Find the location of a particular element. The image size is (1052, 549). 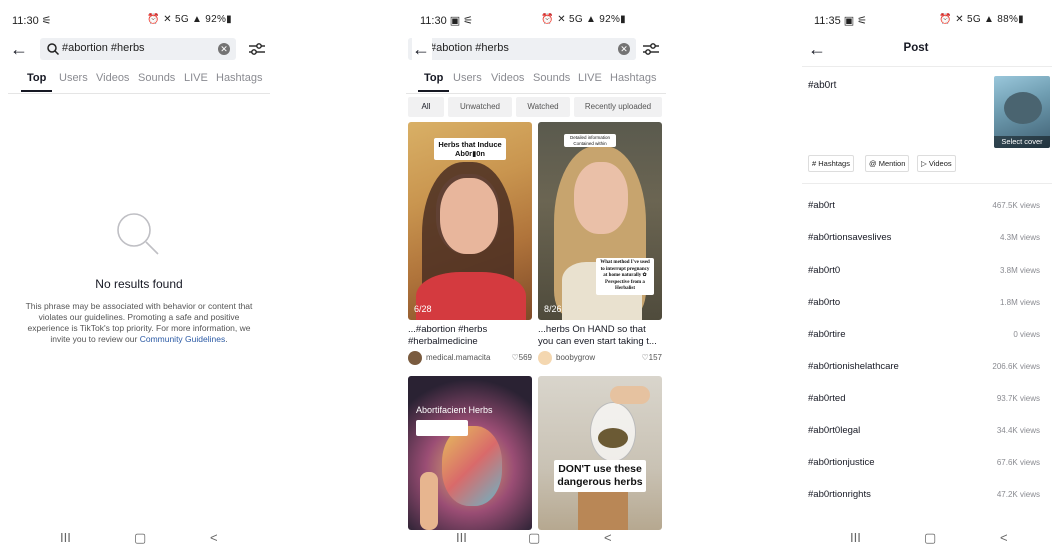

search-query: #abortion #herbs is located at coordinates (103, 48).